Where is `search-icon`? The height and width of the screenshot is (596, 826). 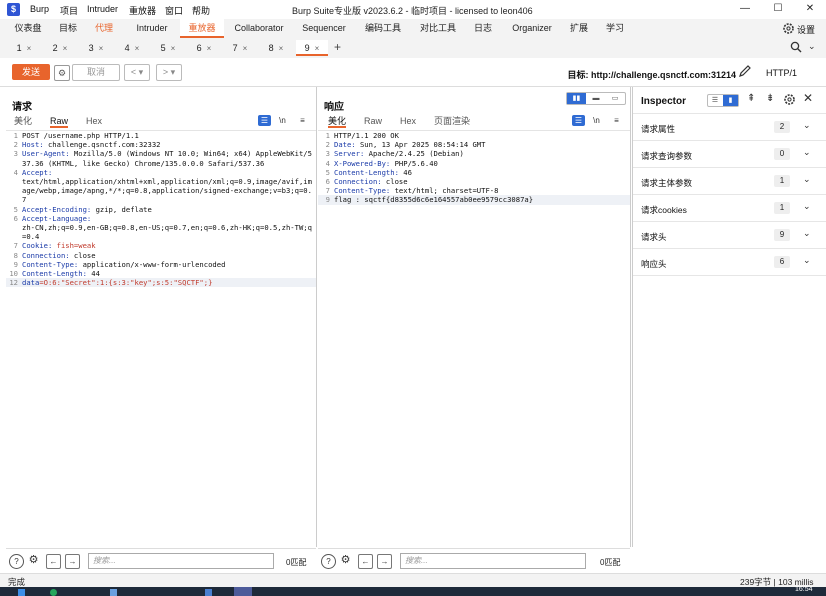 search-icon is located at coordinates (796, 47).